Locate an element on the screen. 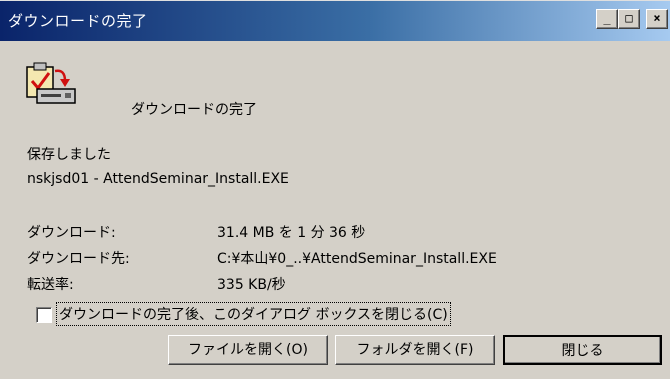  window-title: ダウンロードの完了 is located at coordinates (78, 21).